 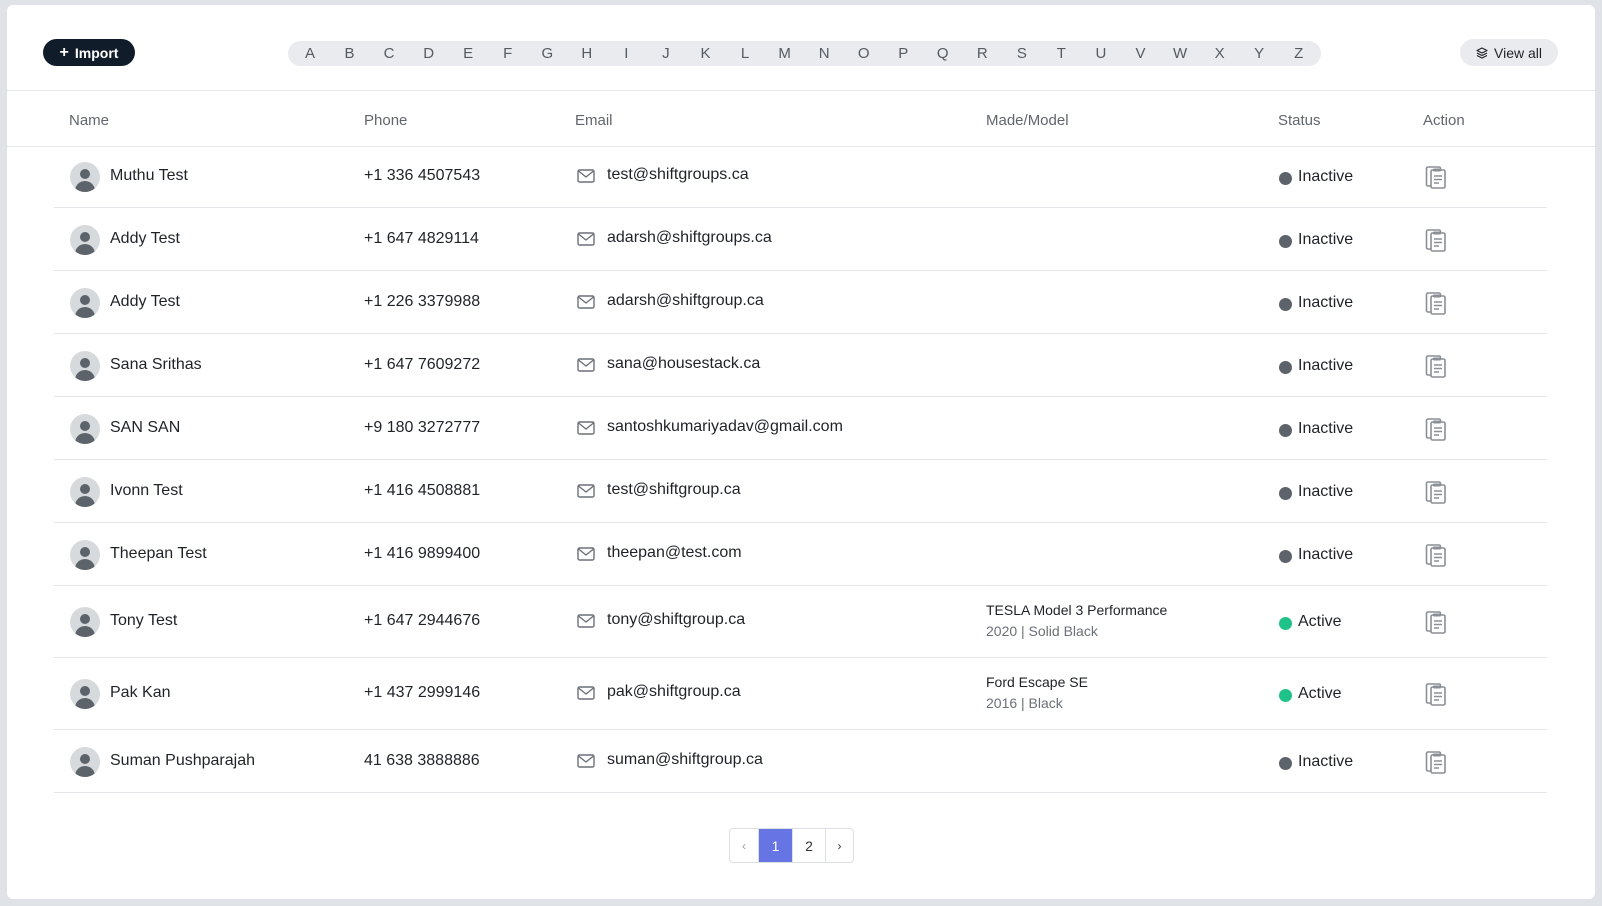 What do you see at coordinates (839, 845) in the screenshot?
I see `next-page-button: ›` at bounding box center [839, 845].